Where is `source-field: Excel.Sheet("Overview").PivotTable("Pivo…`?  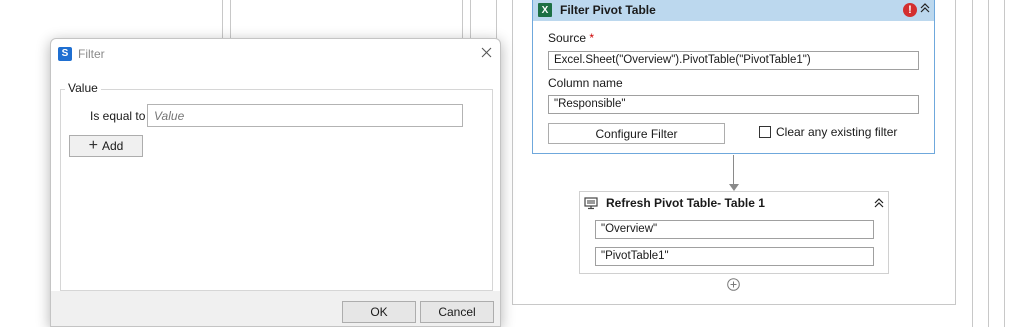
source-field: Excel.Sheet("Overview").PivotTable("Pivo… is located at coordinates (733, 60).